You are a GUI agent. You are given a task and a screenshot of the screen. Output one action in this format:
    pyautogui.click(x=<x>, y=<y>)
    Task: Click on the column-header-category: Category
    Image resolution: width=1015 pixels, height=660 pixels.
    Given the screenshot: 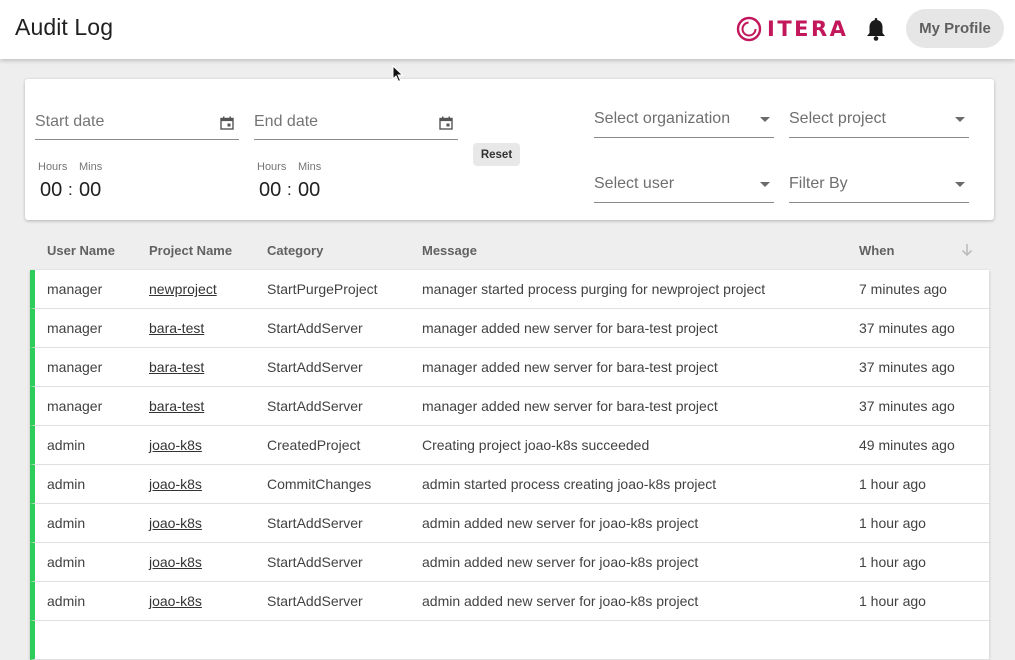 What is the action you would take?
    pyautogui.click(x=295, y=250)
    